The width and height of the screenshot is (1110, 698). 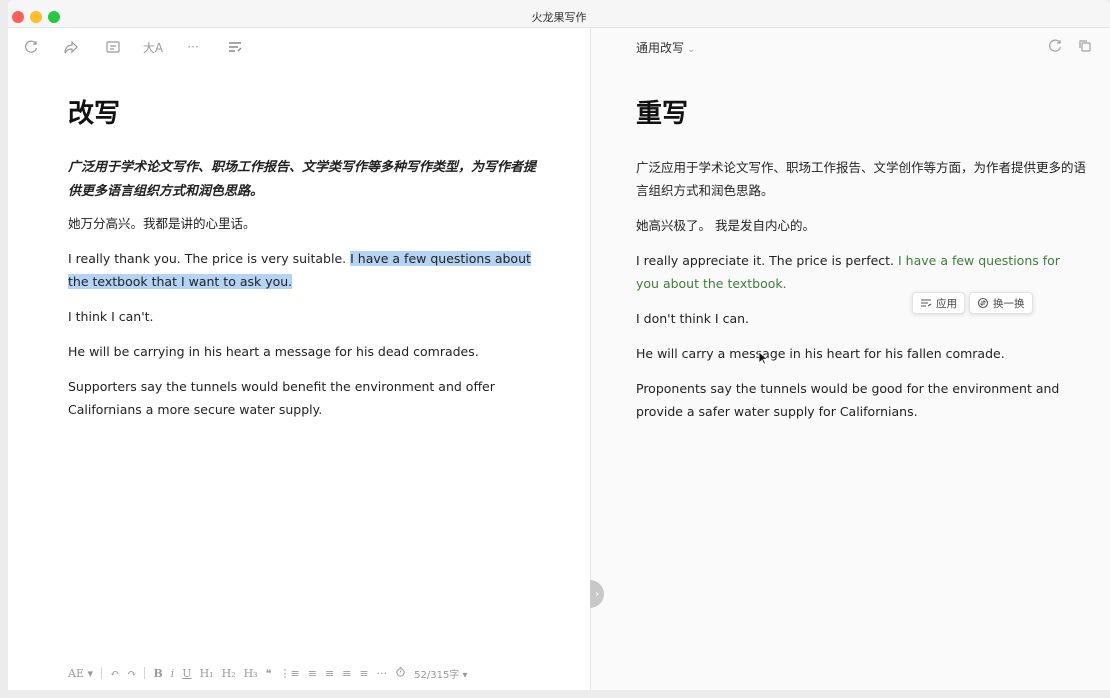 I want to click on redo-button: ↷, so click(x=131, y=673).